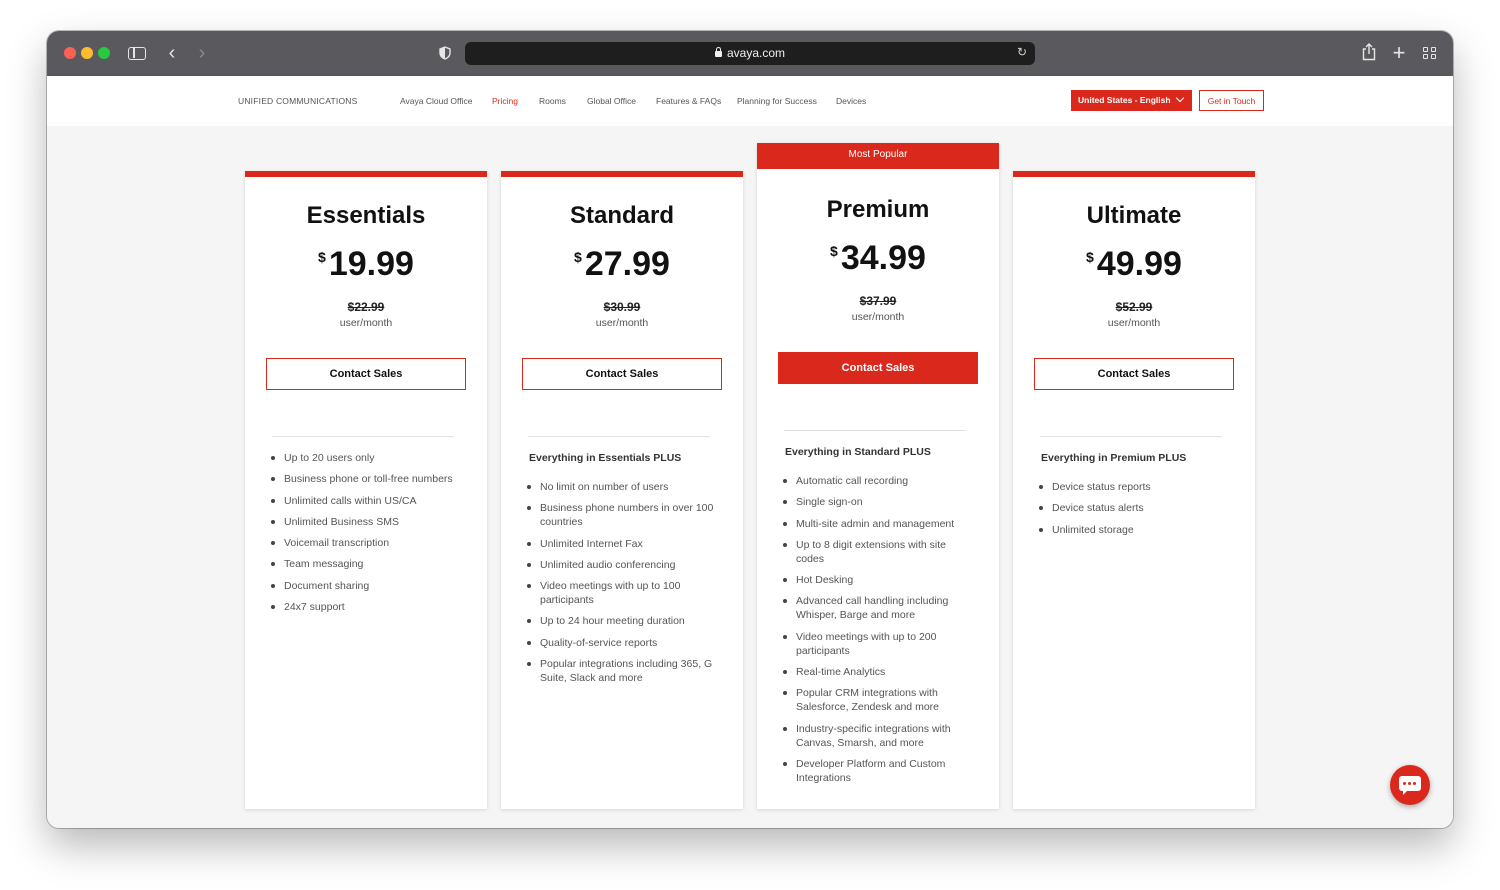 The image size is (1500, 890). I want to click on plan-name: Essentials, so click(366, 215).